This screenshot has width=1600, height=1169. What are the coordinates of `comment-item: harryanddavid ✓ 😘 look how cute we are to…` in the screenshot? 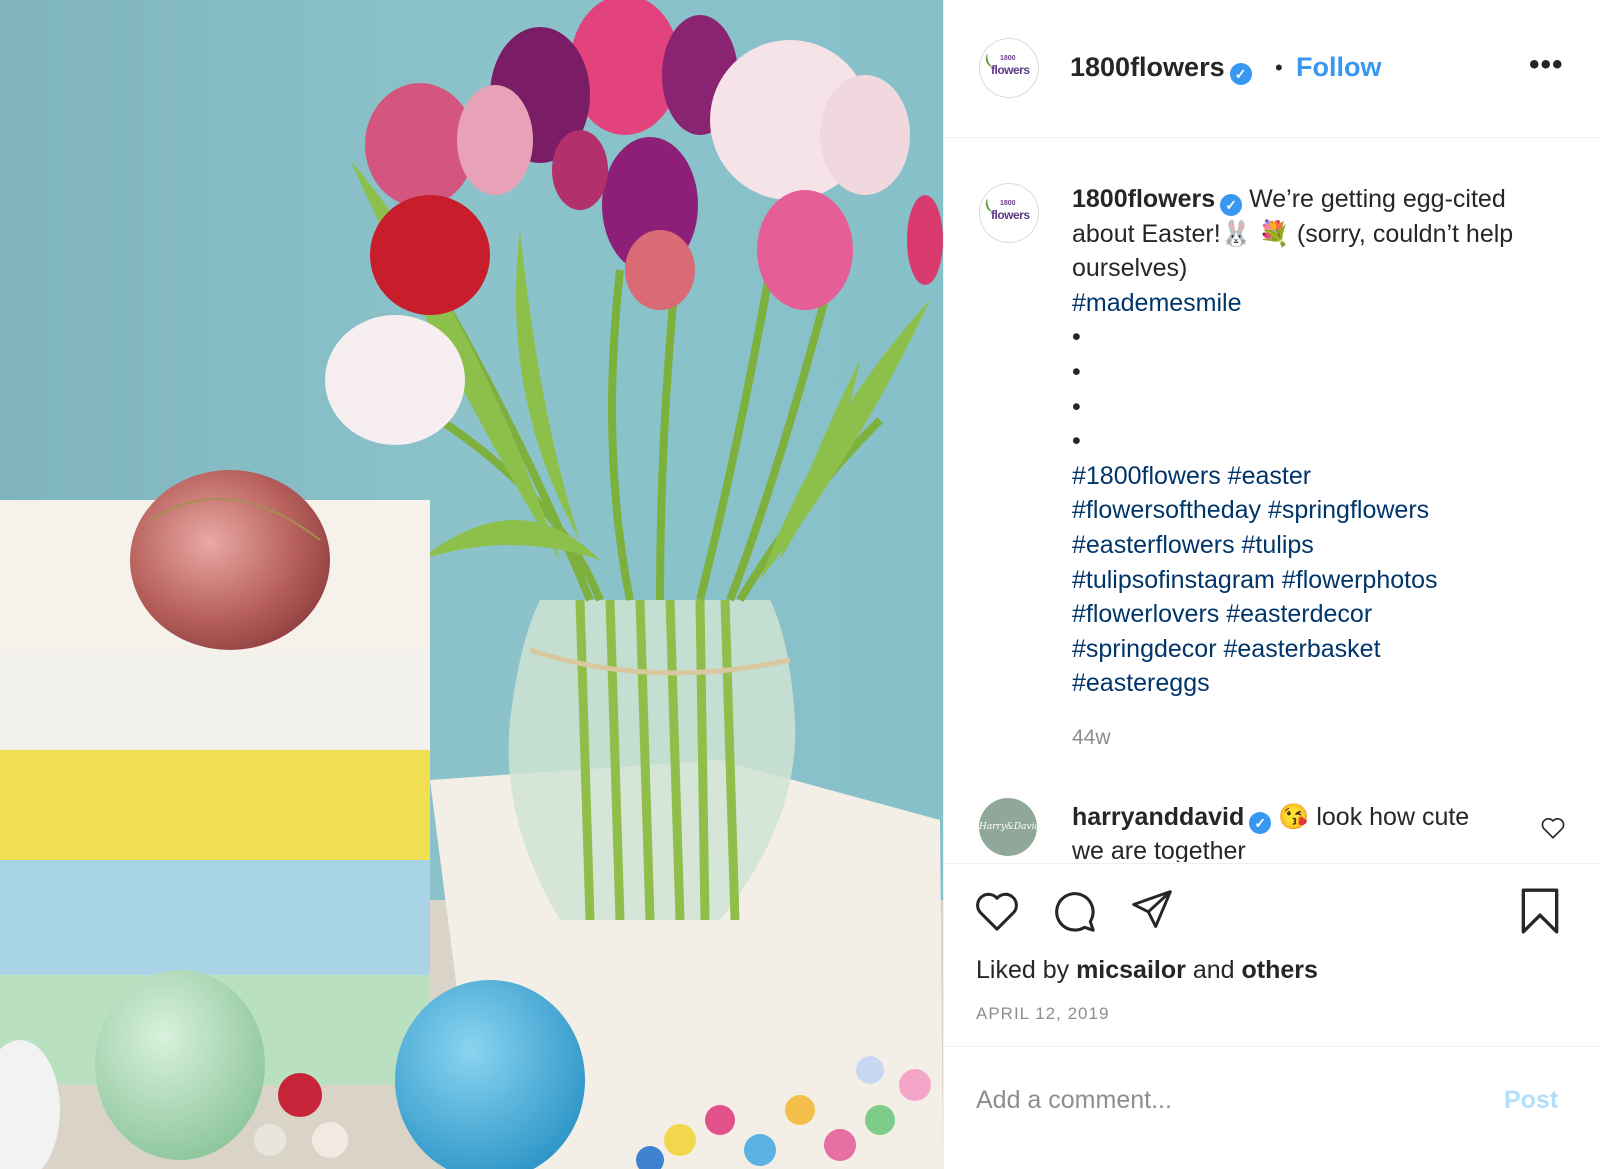 It's located at (1282, 831).